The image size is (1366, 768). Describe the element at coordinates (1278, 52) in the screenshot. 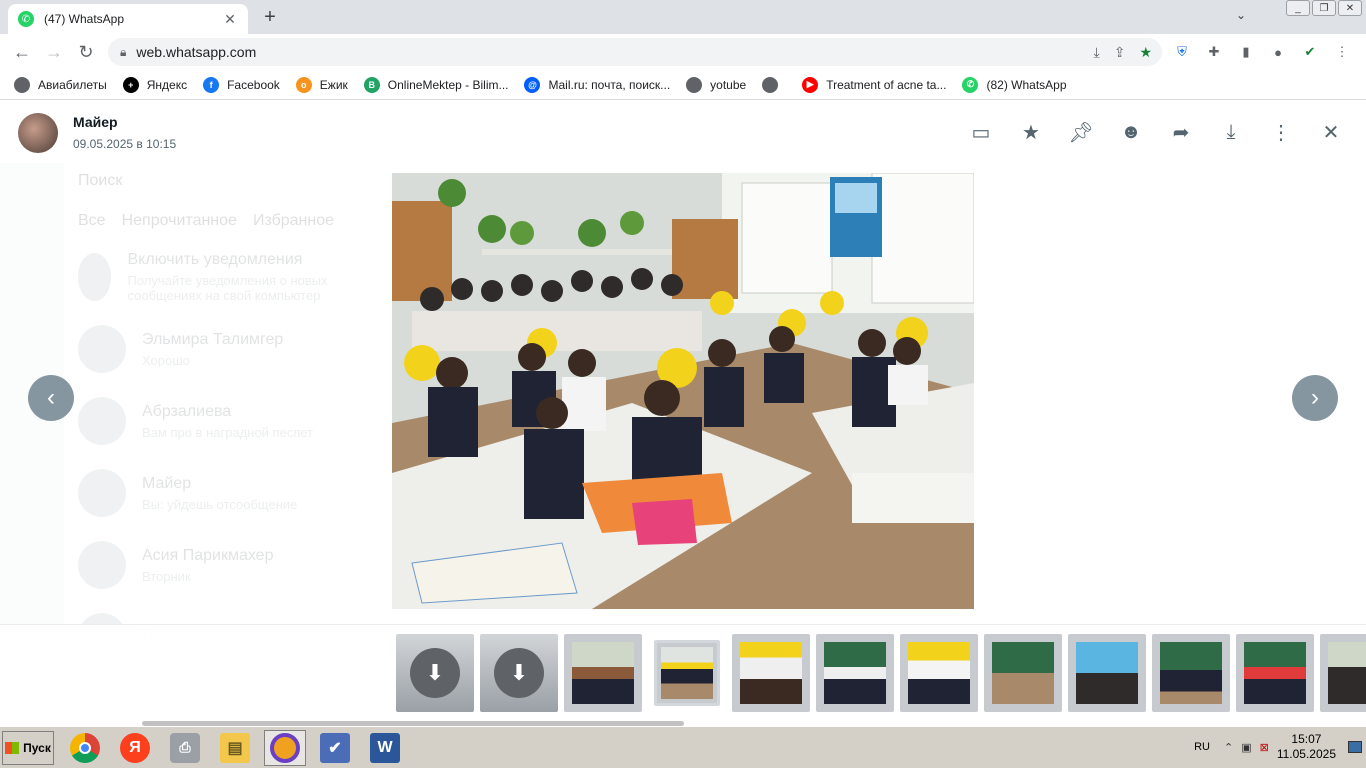

I see `profile-icon: ●` at that location.